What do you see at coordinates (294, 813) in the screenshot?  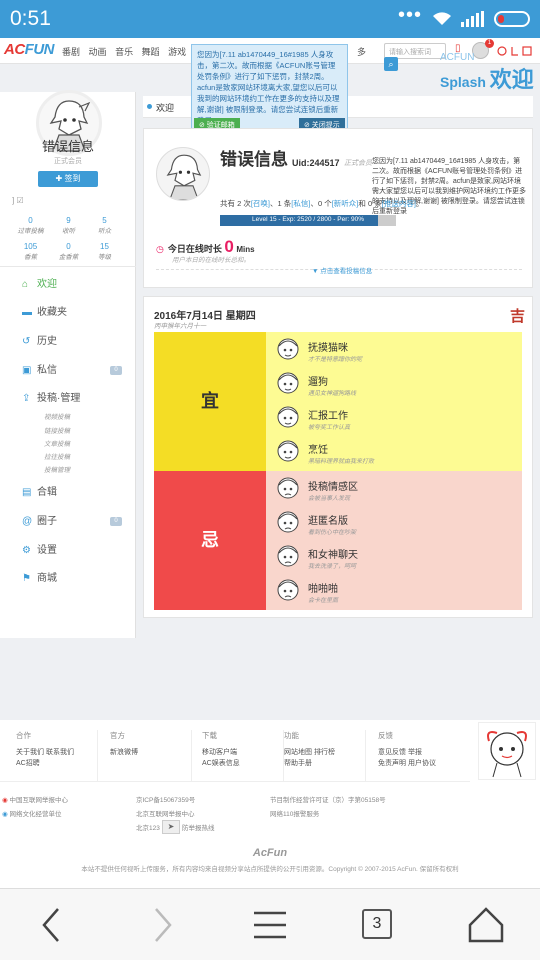 I see `footer-police: 网络110报警服务` at bounding box center [294, 813].